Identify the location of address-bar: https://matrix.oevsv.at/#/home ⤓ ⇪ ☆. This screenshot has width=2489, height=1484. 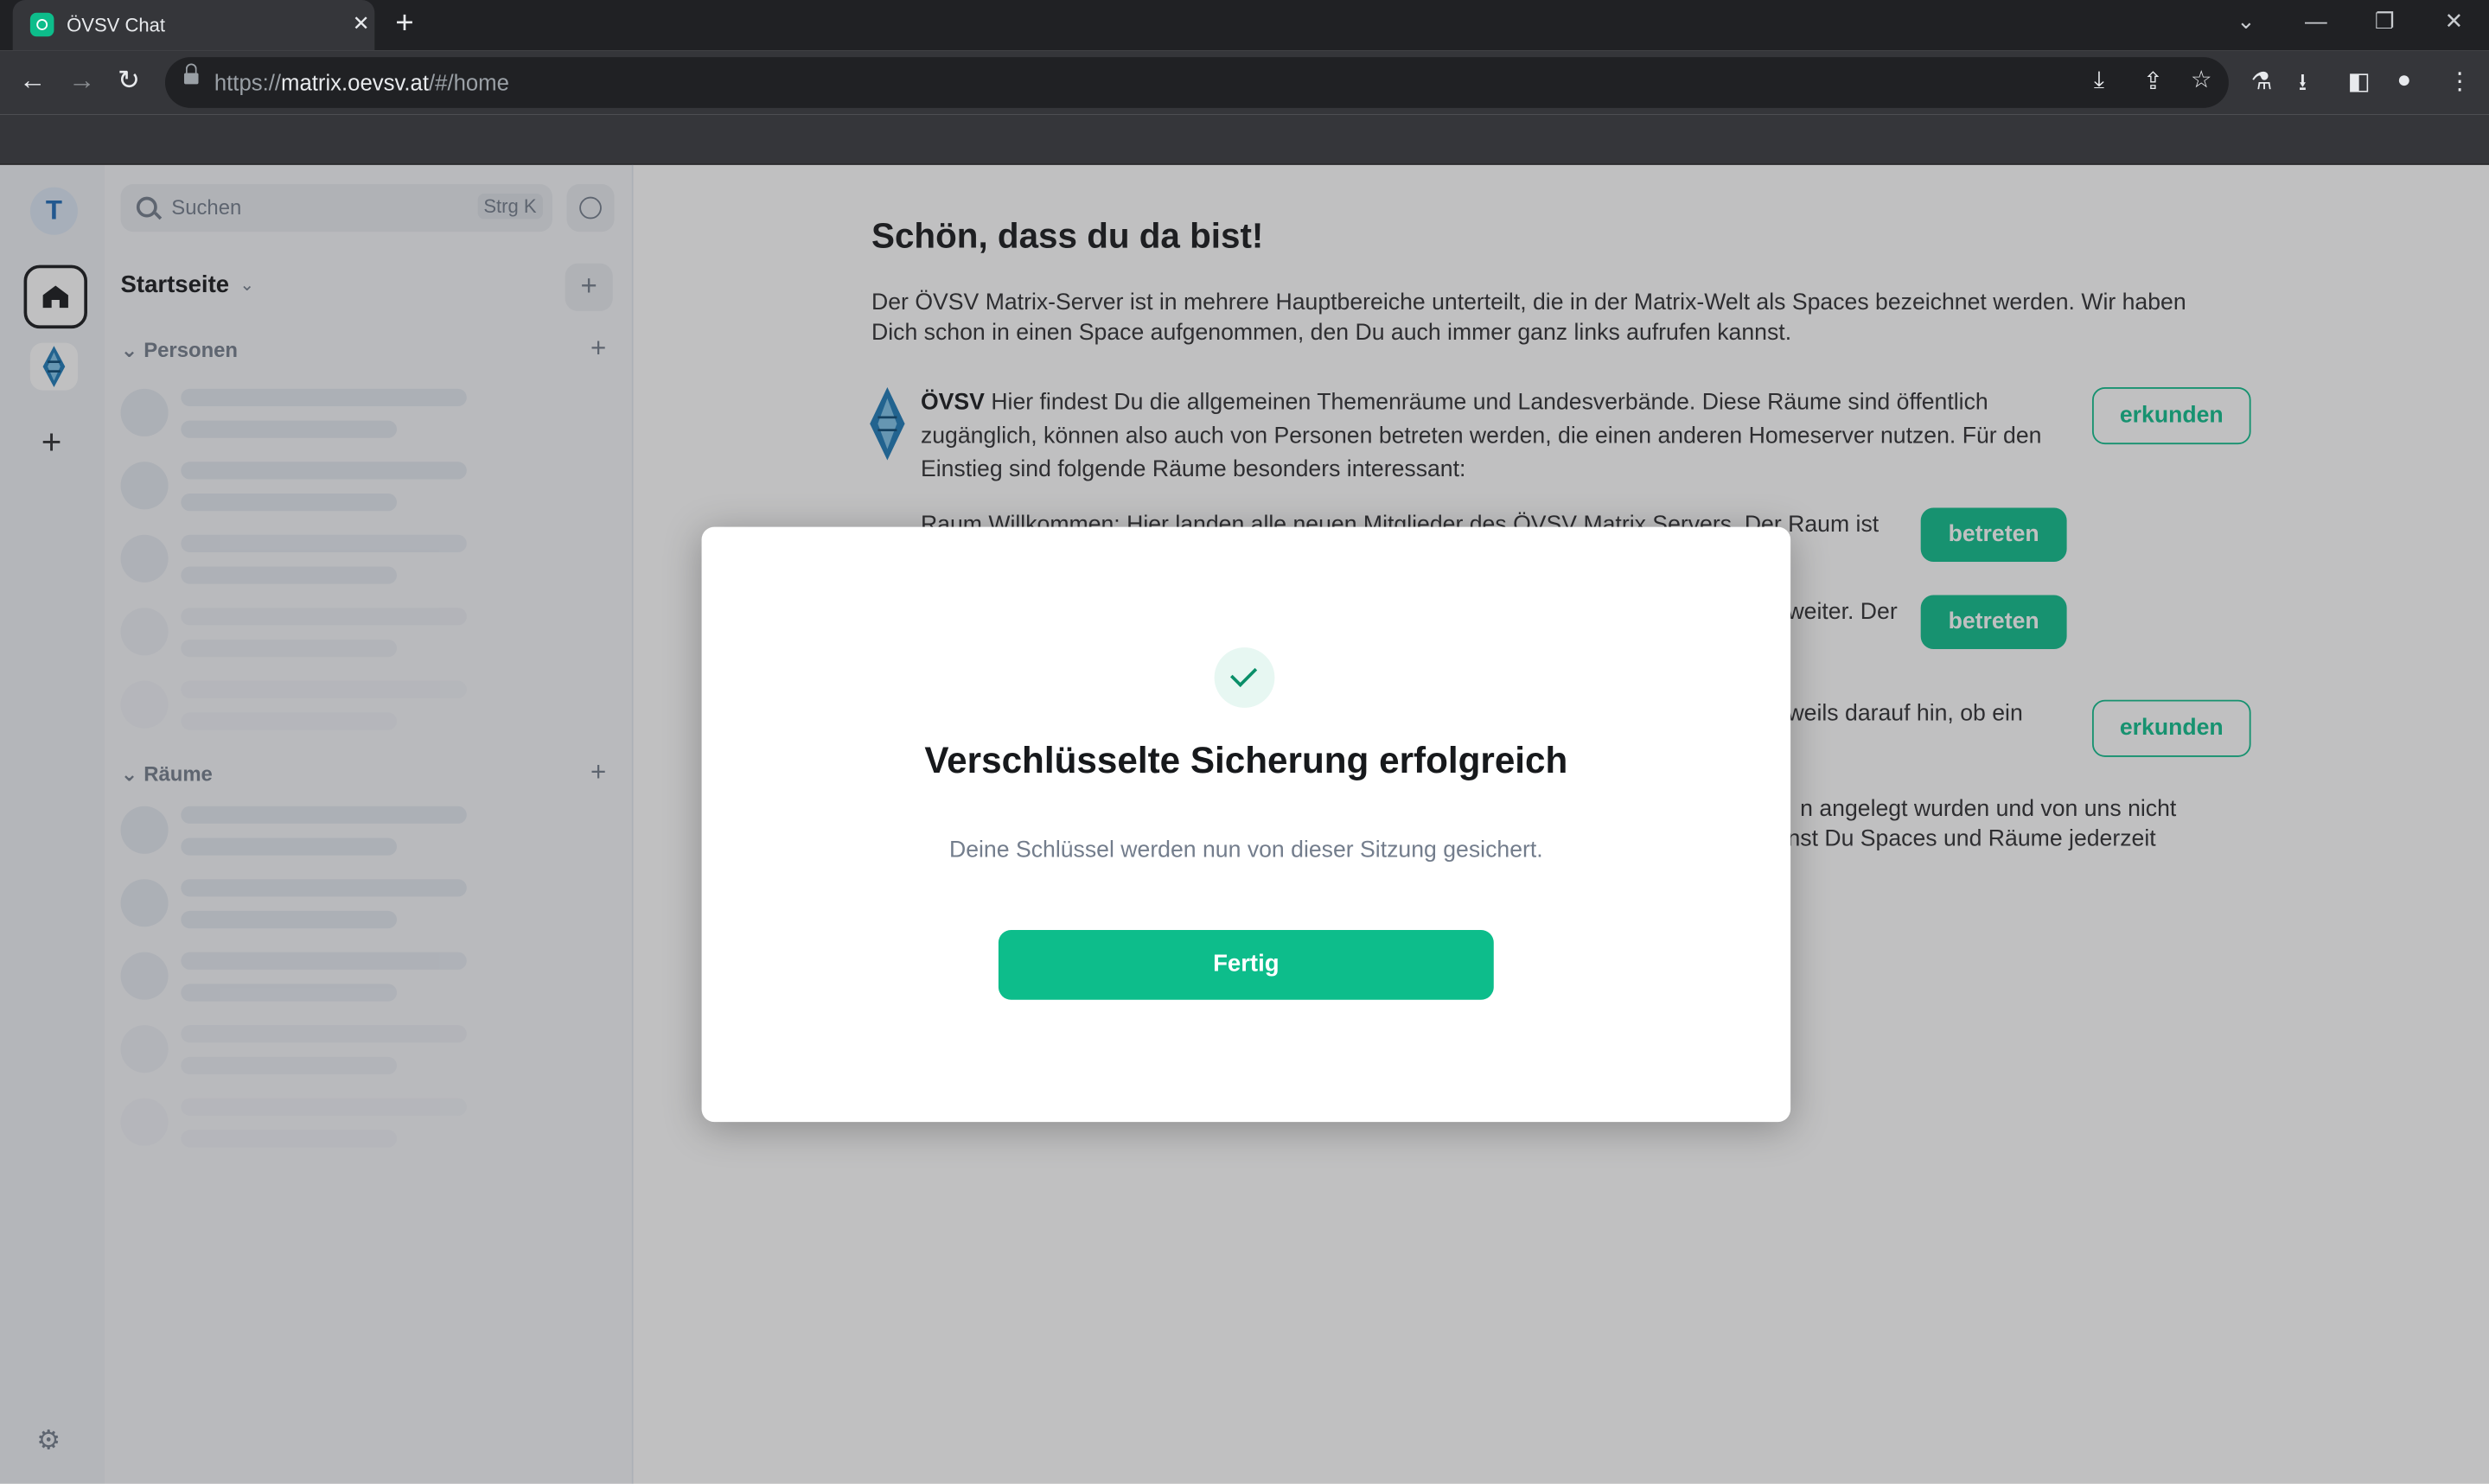
(1196, 82).